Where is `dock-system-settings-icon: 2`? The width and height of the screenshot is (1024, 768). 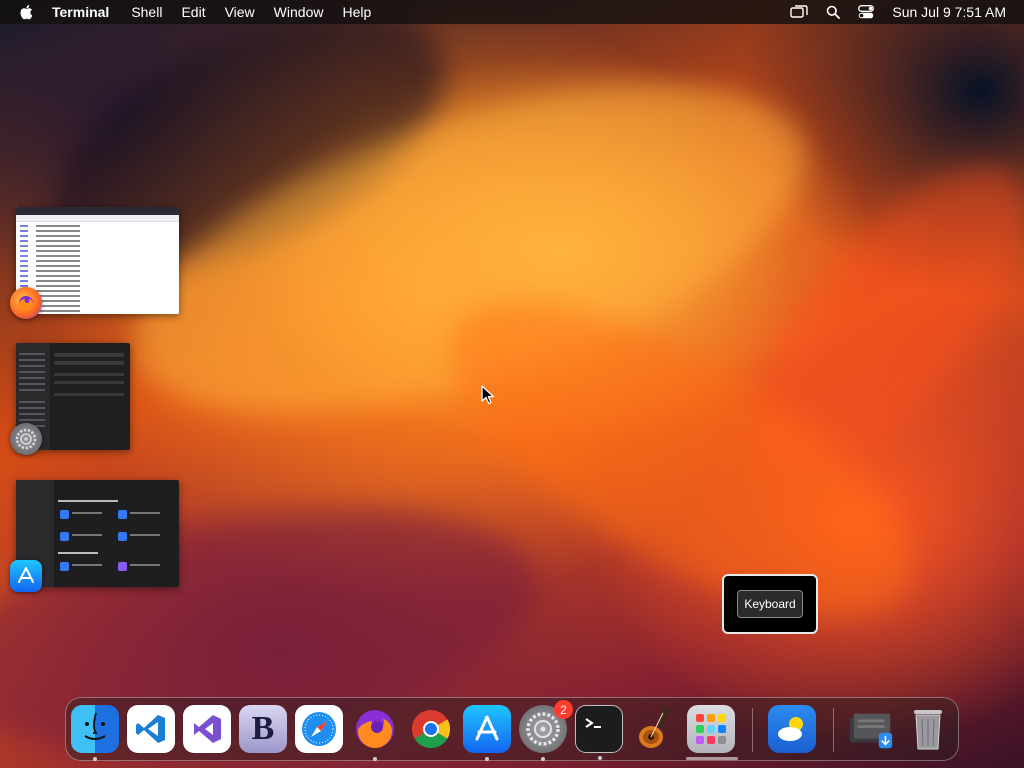 dock-system-settings-icon: 2 is located at coordinates (546, 730).